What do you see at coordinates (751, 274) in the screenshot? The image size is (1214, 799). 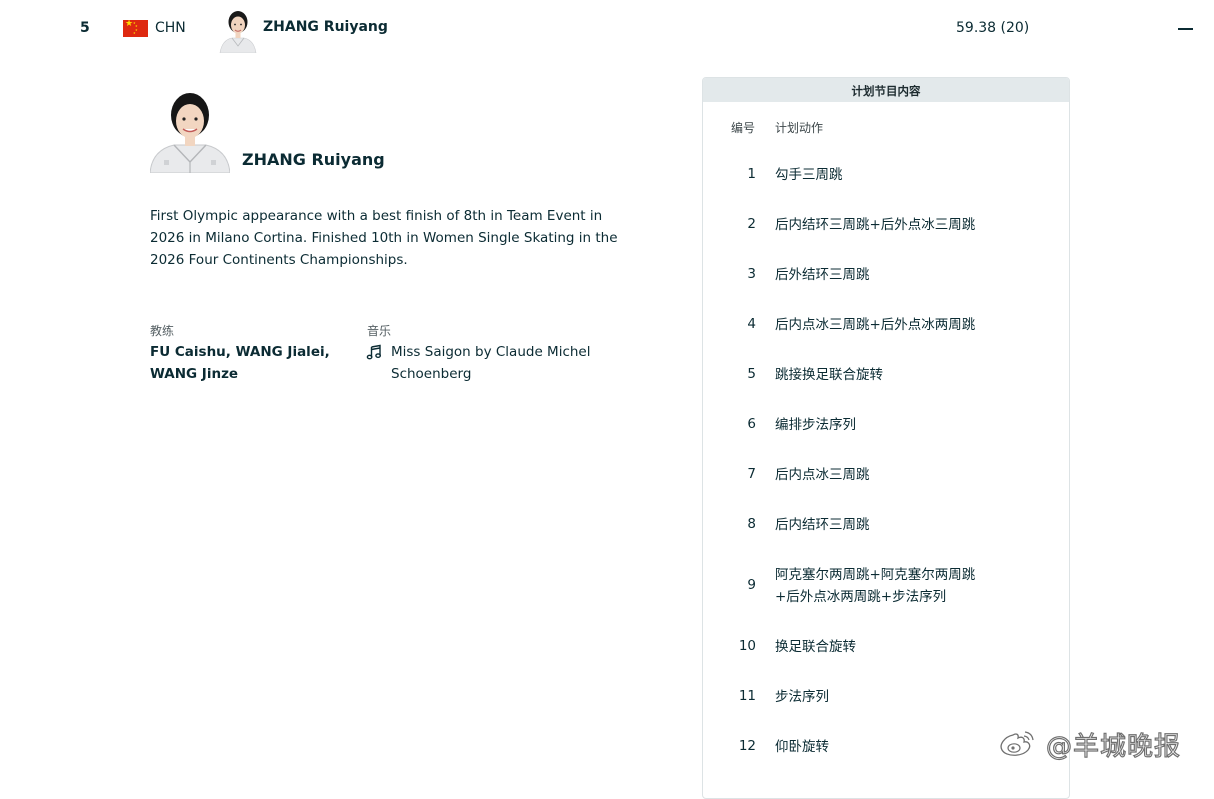 I see `element-number: 3` at bounding box center [751, 274].